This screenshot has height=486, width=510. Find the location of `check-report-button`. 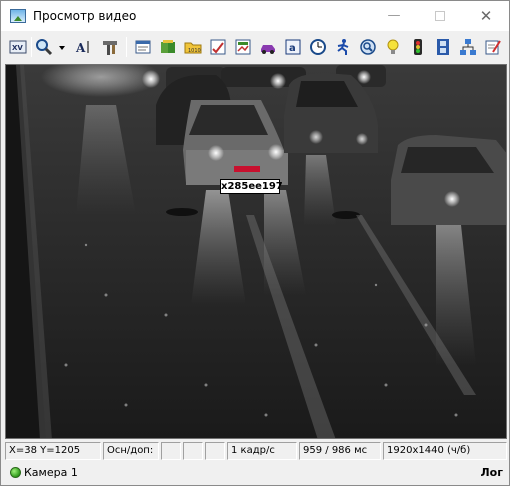

check-report-button is located at coordinates (218, 47).